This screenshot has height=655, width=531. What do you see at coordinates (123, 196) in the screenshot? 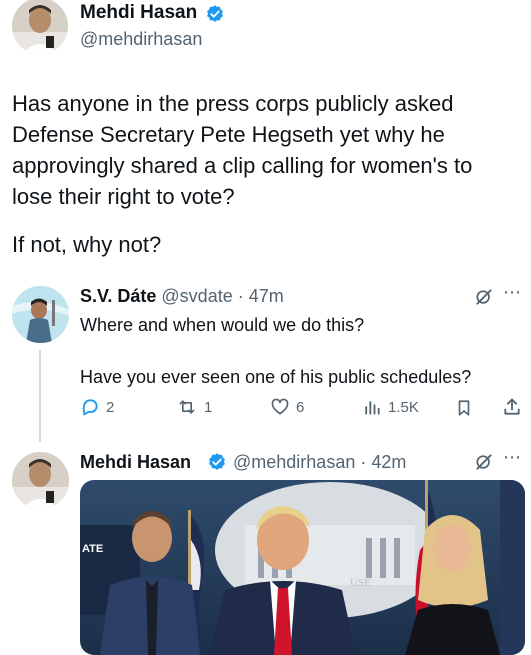
I see `tweet-text-line: lose their right to vote?` at bounding box center [123, 196].